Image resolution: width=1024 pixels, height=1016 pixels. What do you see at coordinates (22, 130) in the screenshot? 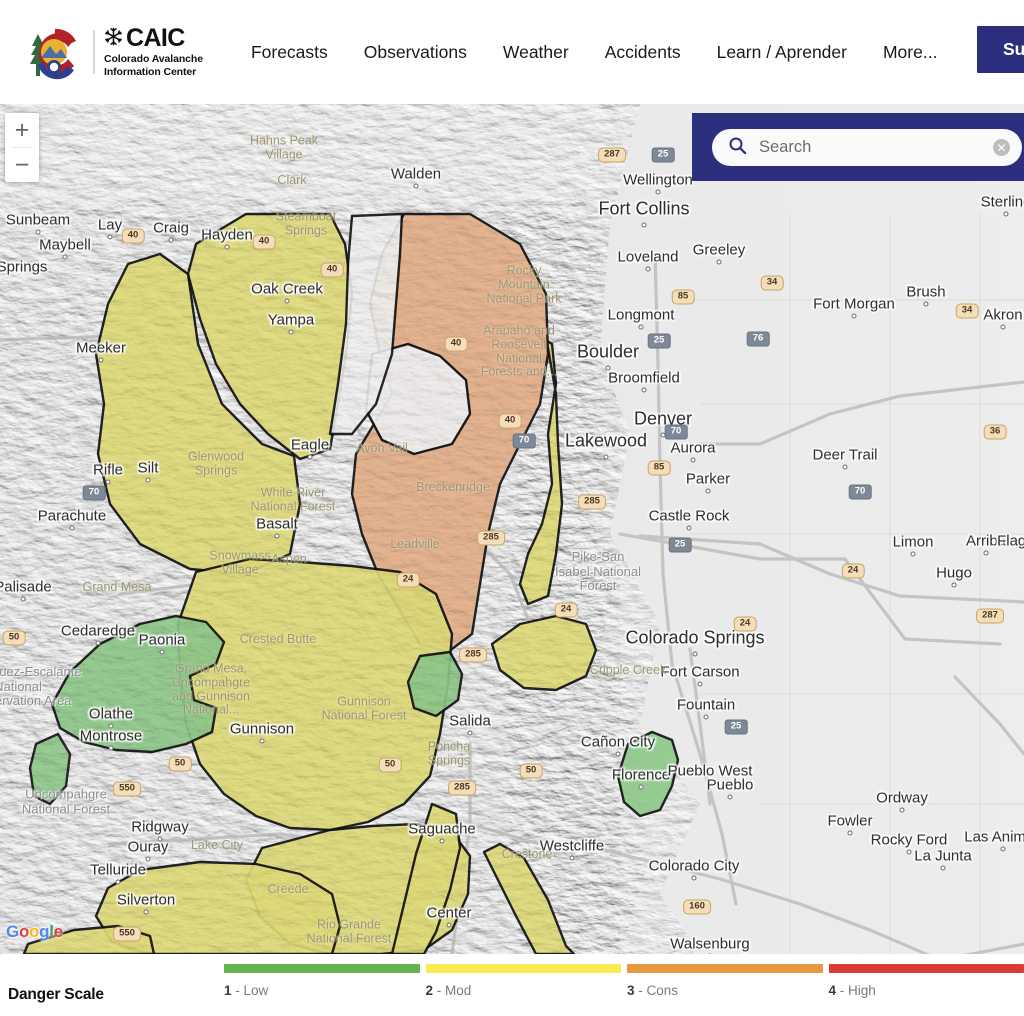
I see `zoom-in-button: +` at bounding box center [22, 130].